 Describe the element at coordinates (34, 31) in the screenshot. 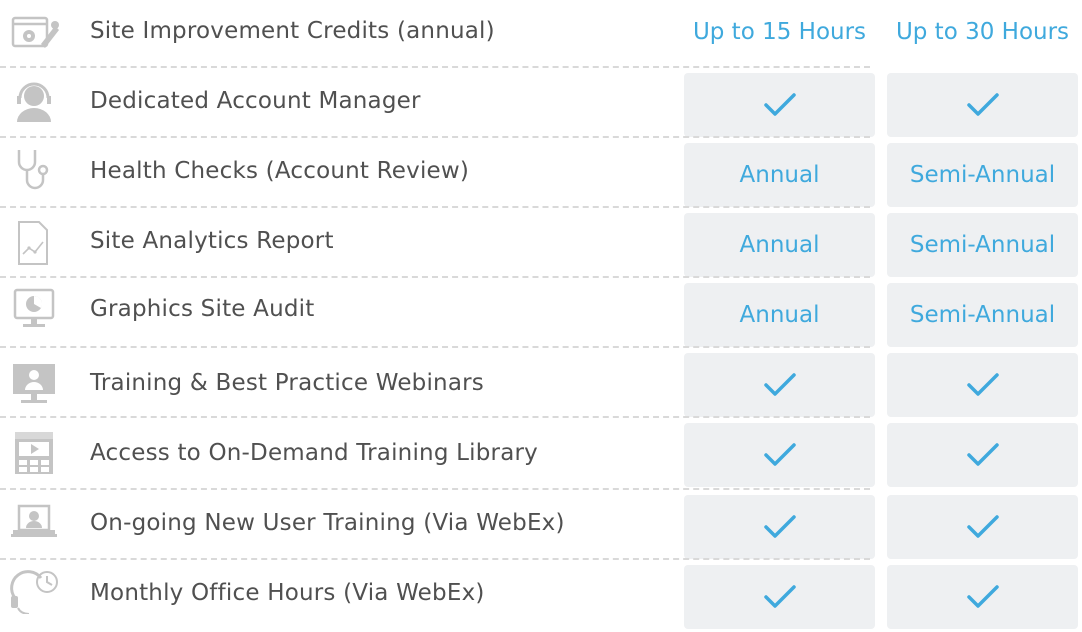

I see `settings-wrench-icon` at that location.